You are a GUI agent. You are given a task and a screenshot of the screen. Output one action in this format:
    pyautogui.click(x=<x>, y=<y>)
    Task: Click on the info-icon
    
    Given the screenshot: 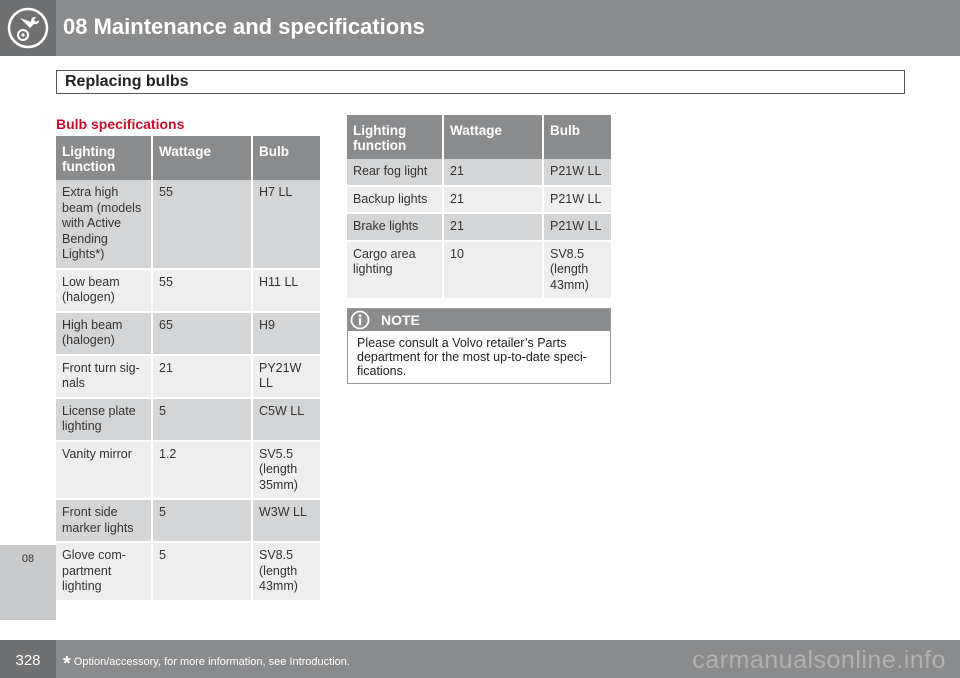 What is the action you would take?
    pyautogui.click(x=360, y=320)
    